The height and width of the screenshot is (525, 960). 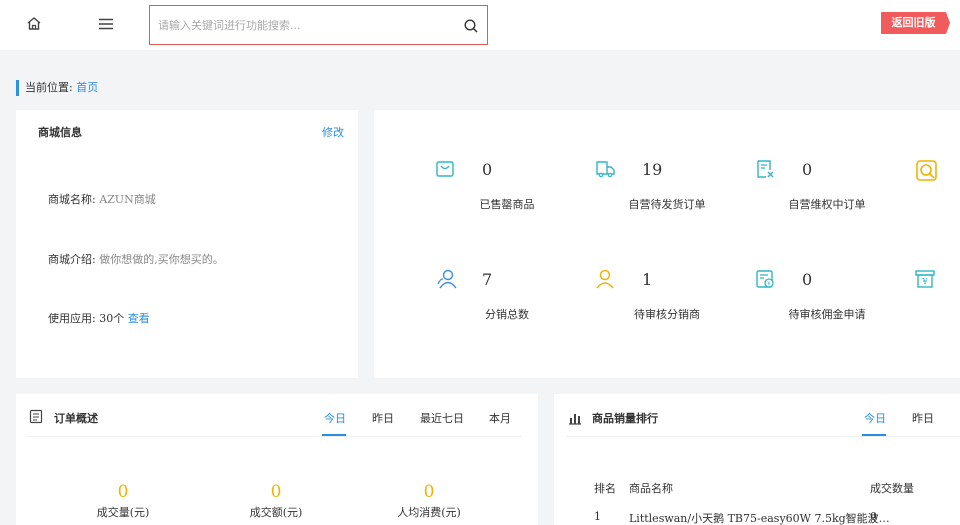 I want to click on shop-name-value: AZUN商城, so click(x=127, y=199).